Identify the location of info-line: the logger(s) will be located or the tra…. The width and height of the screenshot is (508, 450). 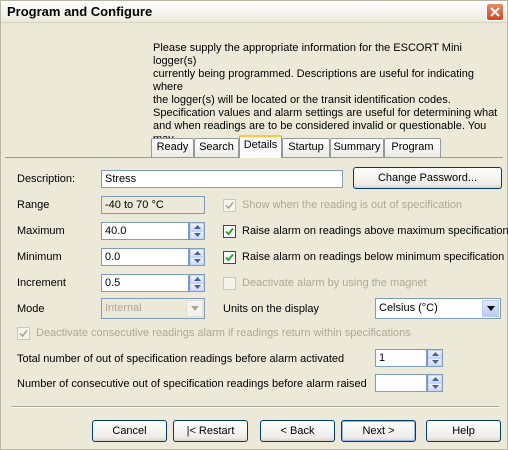
(302, 100).